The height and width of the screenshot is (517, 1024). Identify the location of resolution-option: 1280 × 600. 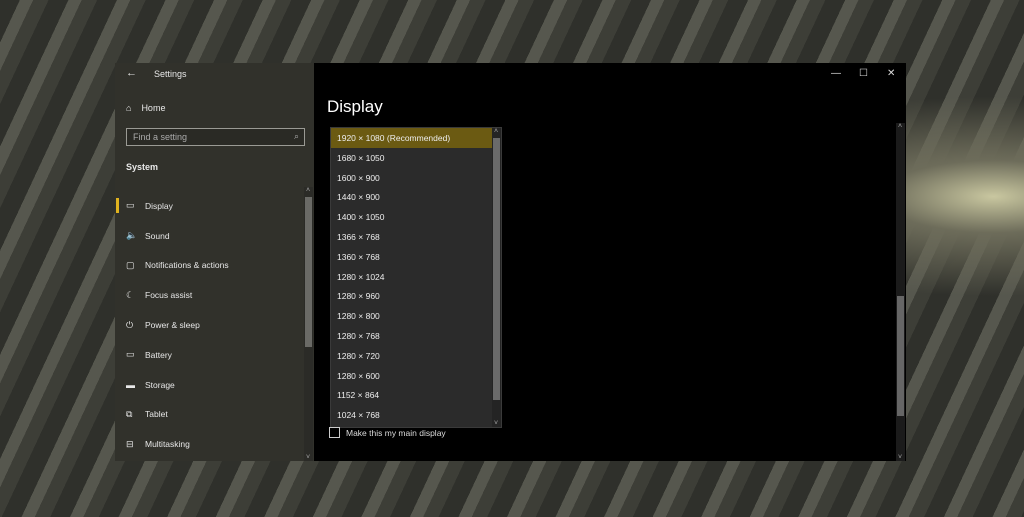
(416, 376).